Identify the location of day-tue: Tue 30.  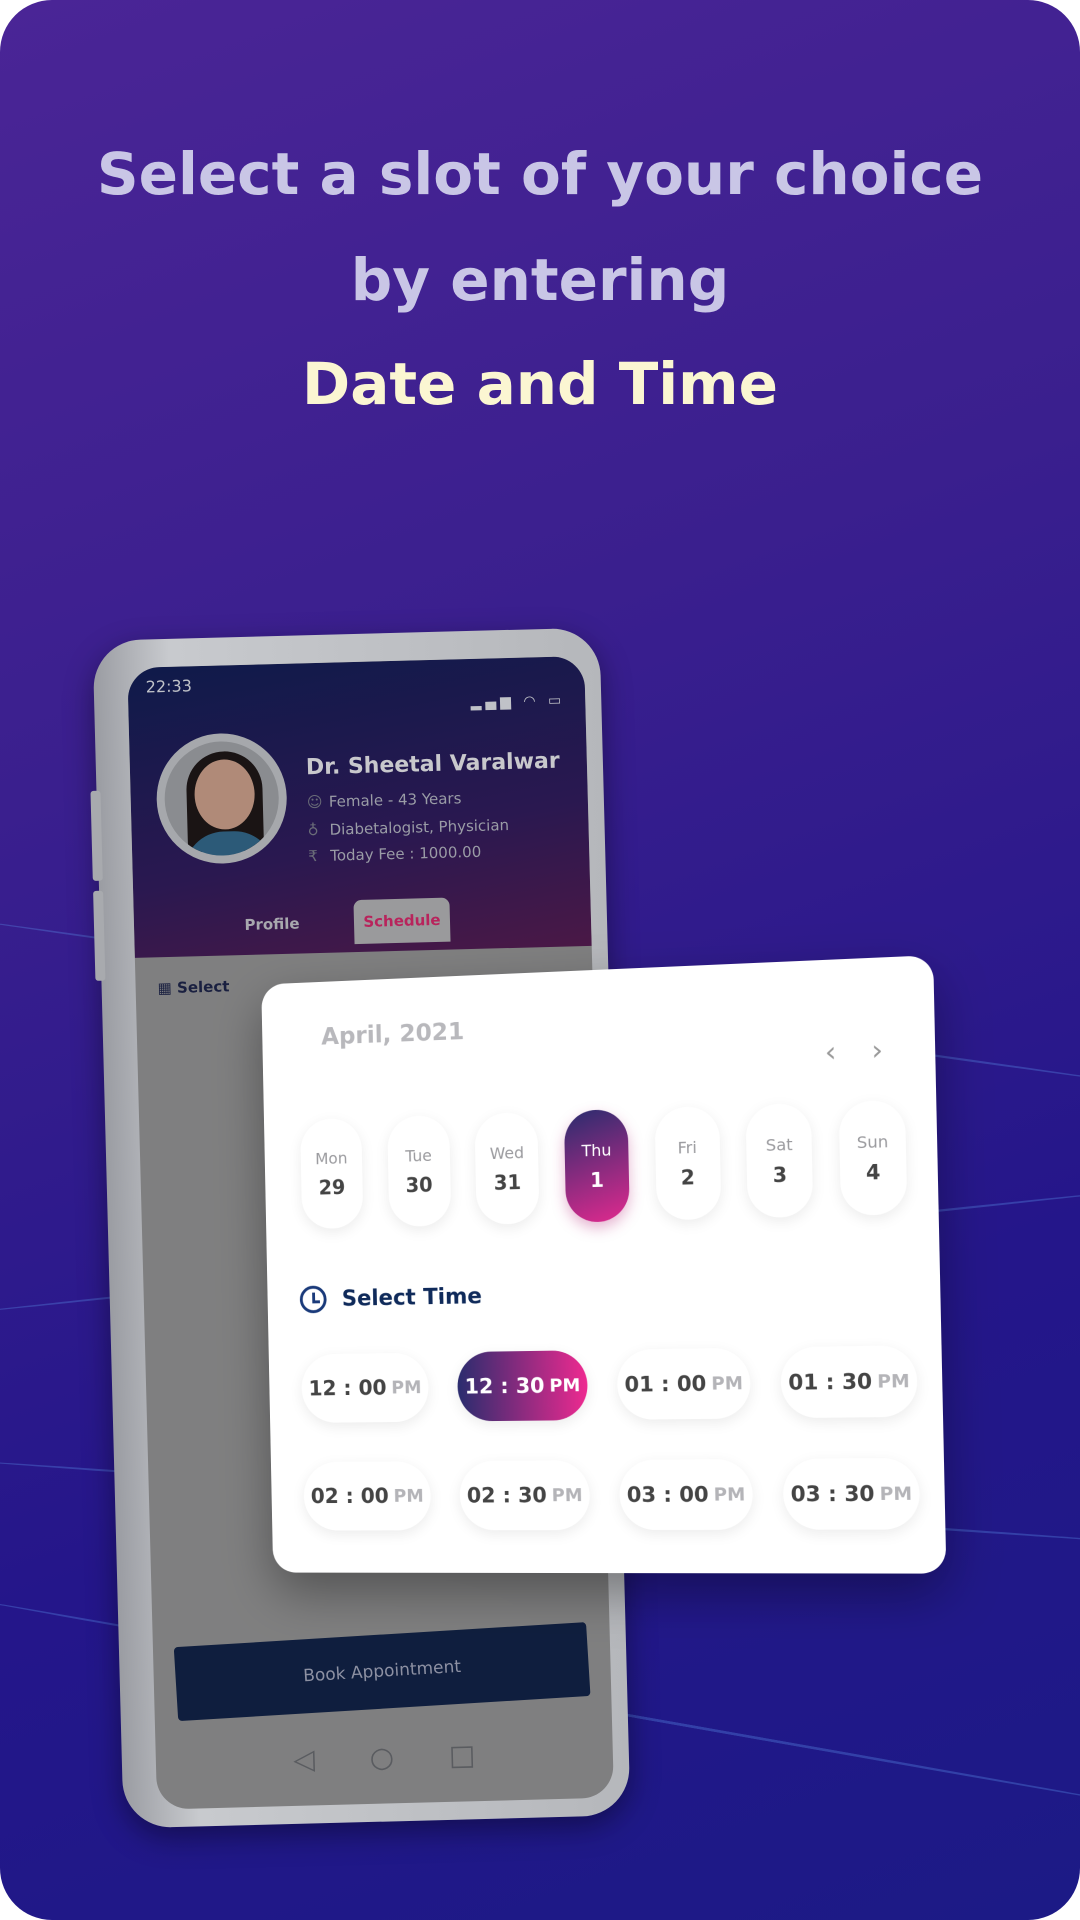
(419, 1171).